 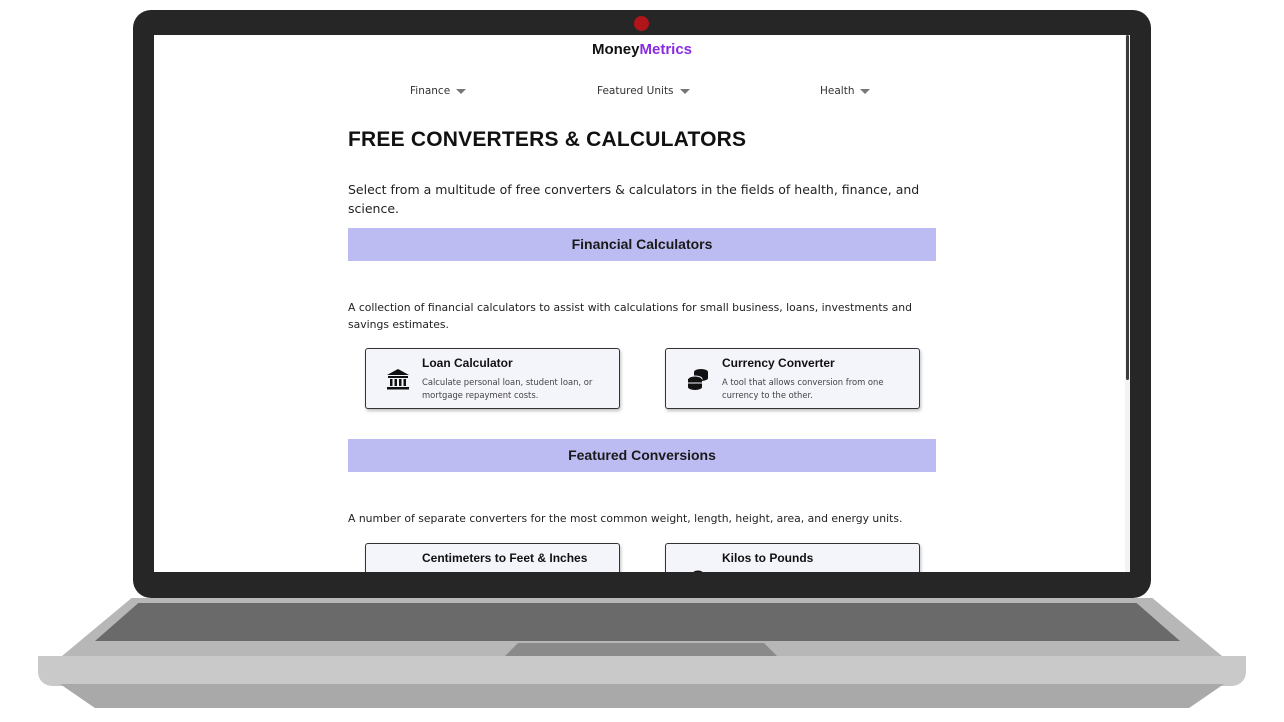 I want to click on section-heading-featured-conversions: Featured Conversions, so click(x=642, y=455).